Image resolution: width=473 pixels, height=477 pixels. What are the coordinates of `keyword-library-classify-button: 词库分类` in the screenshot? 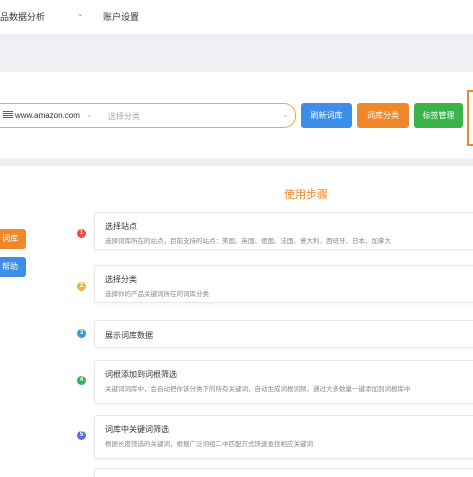 It's located at (383, 115).